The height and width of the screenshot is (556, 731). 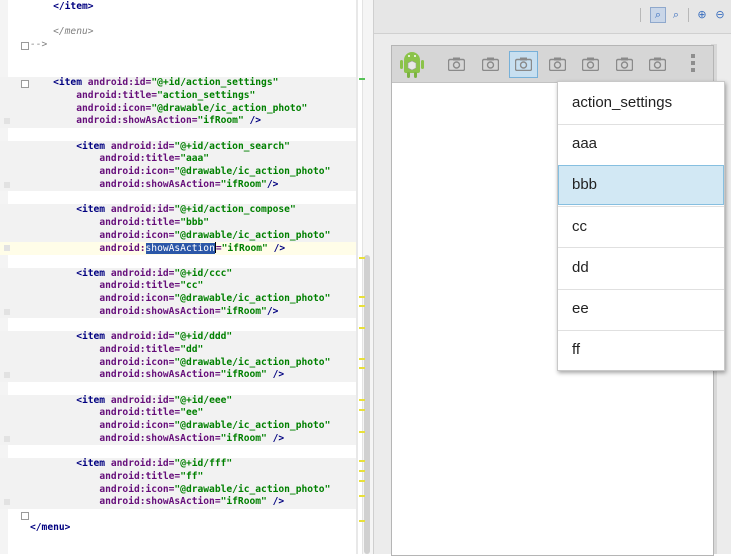 What do you see at coordinates (178, 464) in the screenshot?
I see `code-line: <item android:id="@+id/fff"` at bounding box center [178, 464].